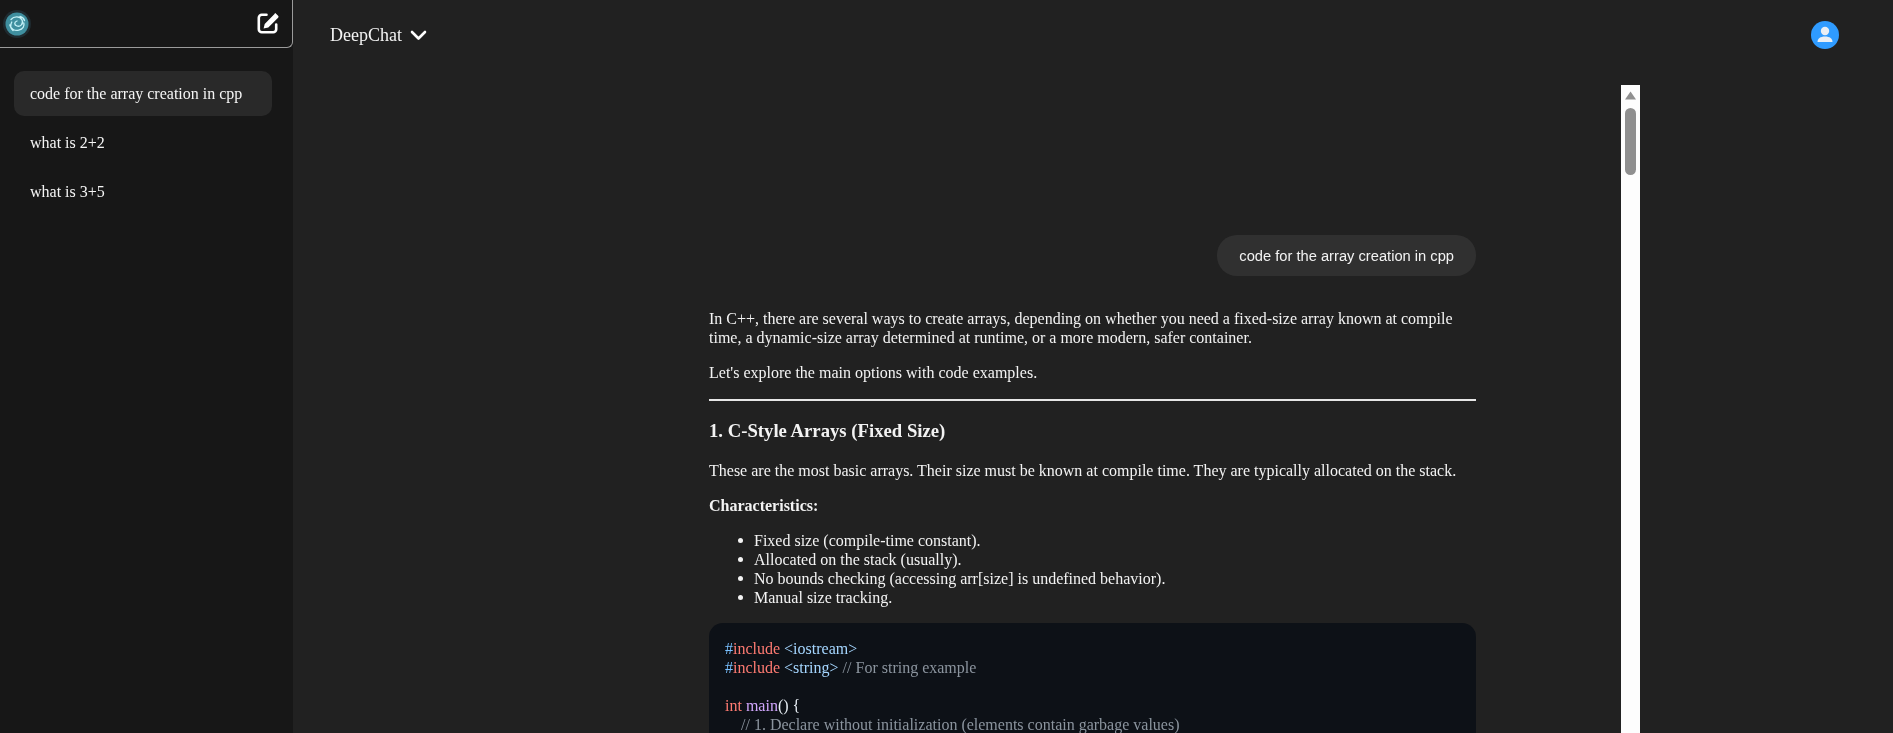  I want to click on logo-icon, so click(17, 23).